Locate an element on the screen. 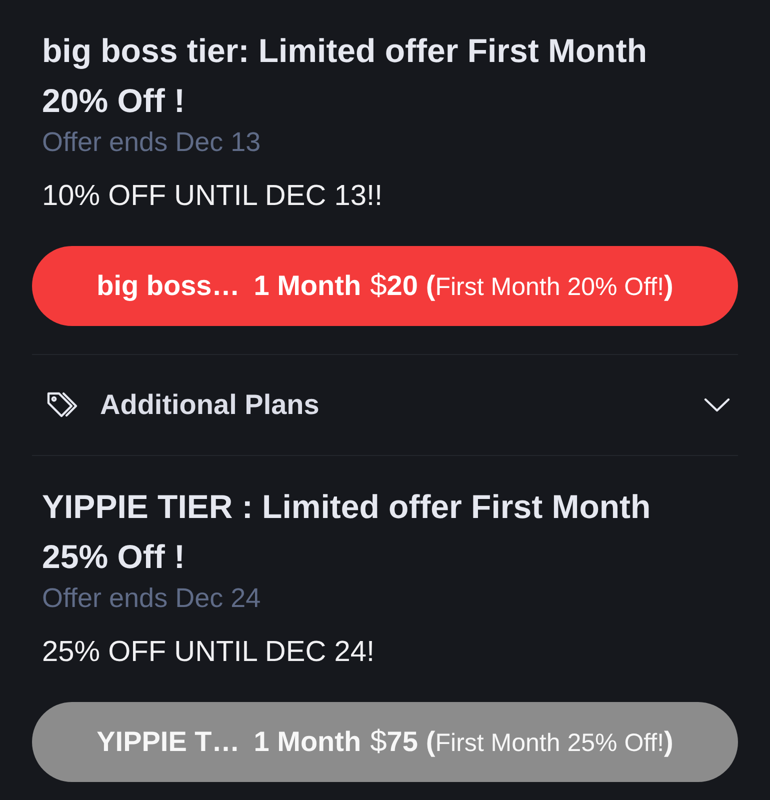 The width and height of the screenshot is (770, 800). subscribe-button: big boss… 1 Month $20 (First Month 20% Off!) is located at coordinates (385, 286).